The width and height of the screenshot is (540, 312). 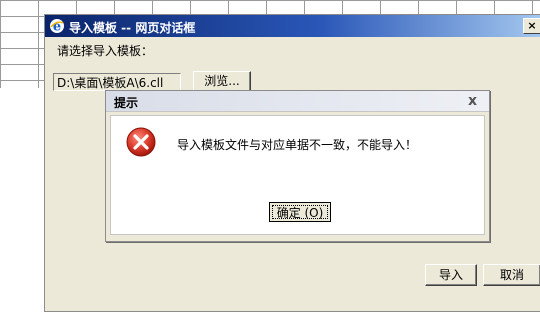 What do you see at coordinates (297, 145) in the screenshot?
I see `error-message: 导入模板文件与对应单据不一致，不能导入！` at bounding box center [297, 145].